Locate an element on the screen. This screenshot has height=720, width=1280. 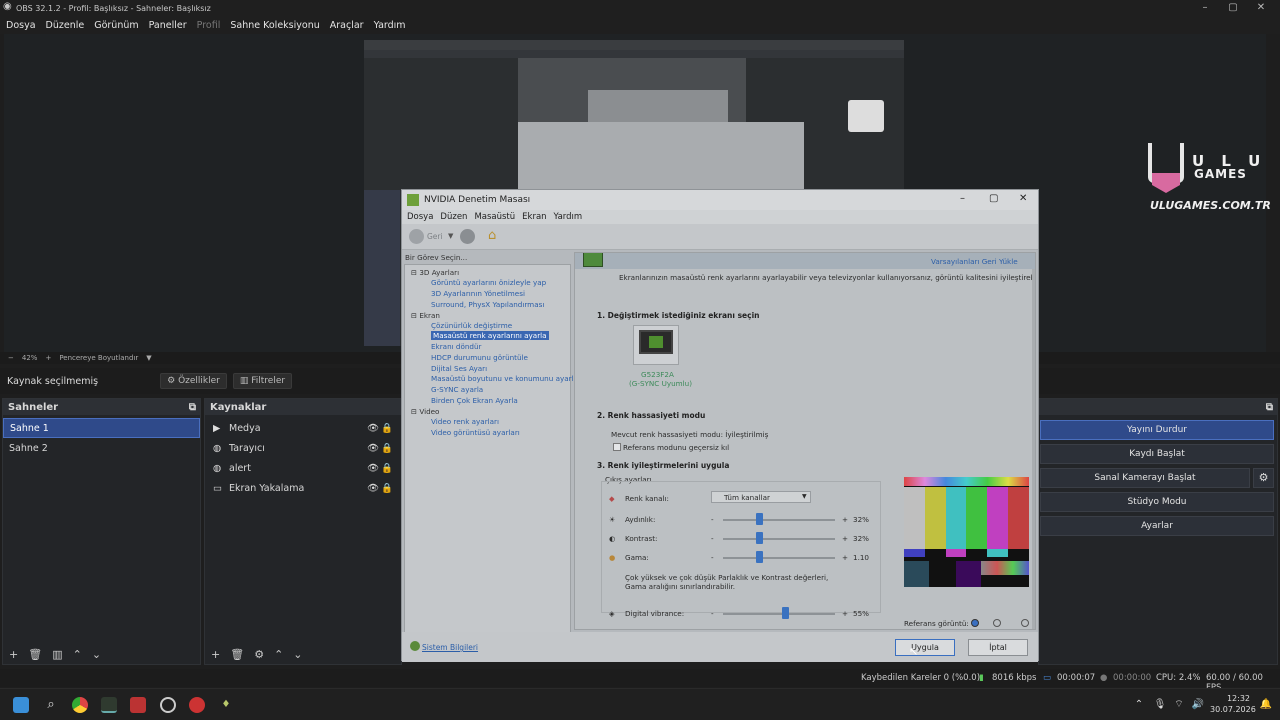
tree-item: Çözünürlük değiştirme is located at coordinates (471, 325).